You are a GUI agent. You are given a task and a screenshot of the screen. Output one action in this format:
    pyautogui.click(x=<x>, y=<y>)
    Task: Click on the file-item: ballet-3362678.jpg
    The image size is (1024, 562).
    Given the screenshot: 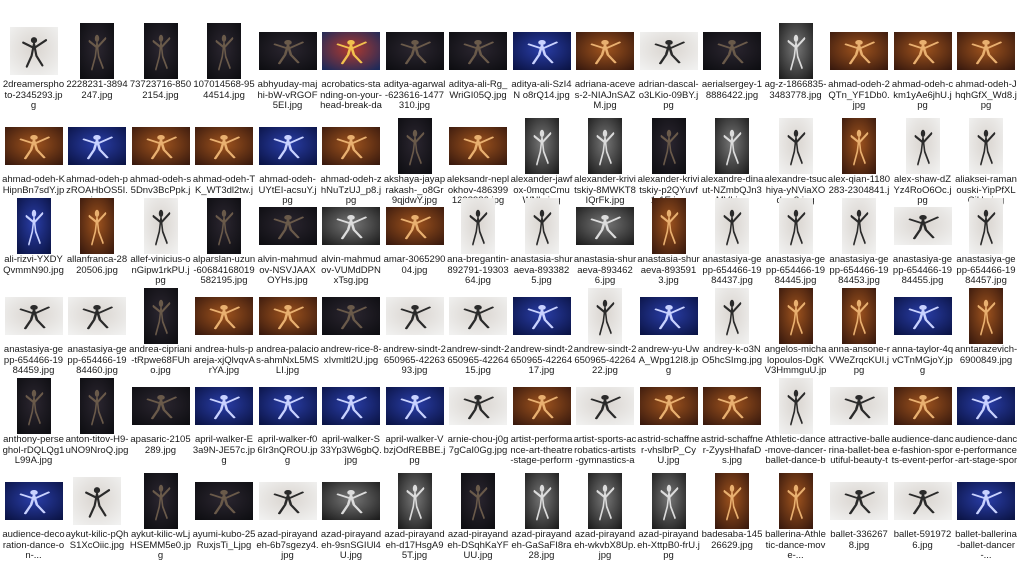 What is the action you would take?
    pyautogui.click(x=859, y=514)
    